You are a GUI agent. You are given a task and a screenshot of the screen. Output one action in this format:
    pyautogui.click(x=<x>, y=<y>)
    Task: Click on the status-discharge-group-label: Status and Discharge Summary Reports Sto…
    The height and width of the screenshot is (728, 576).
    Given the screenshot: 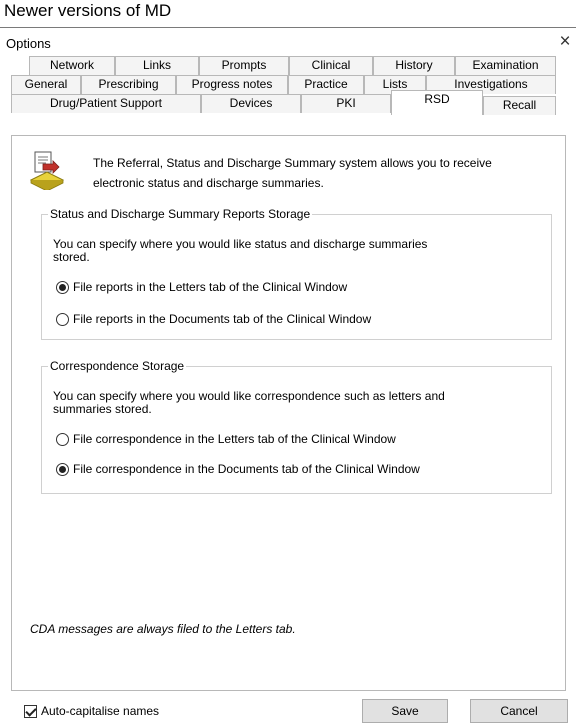 What is the action you would take?
    pyautogui.click(x=180, y=214)
    